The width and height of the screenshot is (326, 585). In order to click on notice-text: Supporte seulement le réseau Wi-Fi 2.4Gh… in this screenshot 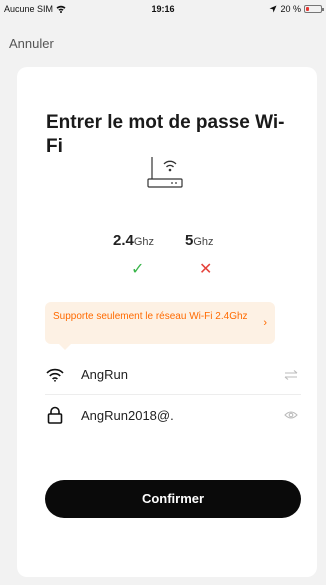, I will do `click(150, 316)`.